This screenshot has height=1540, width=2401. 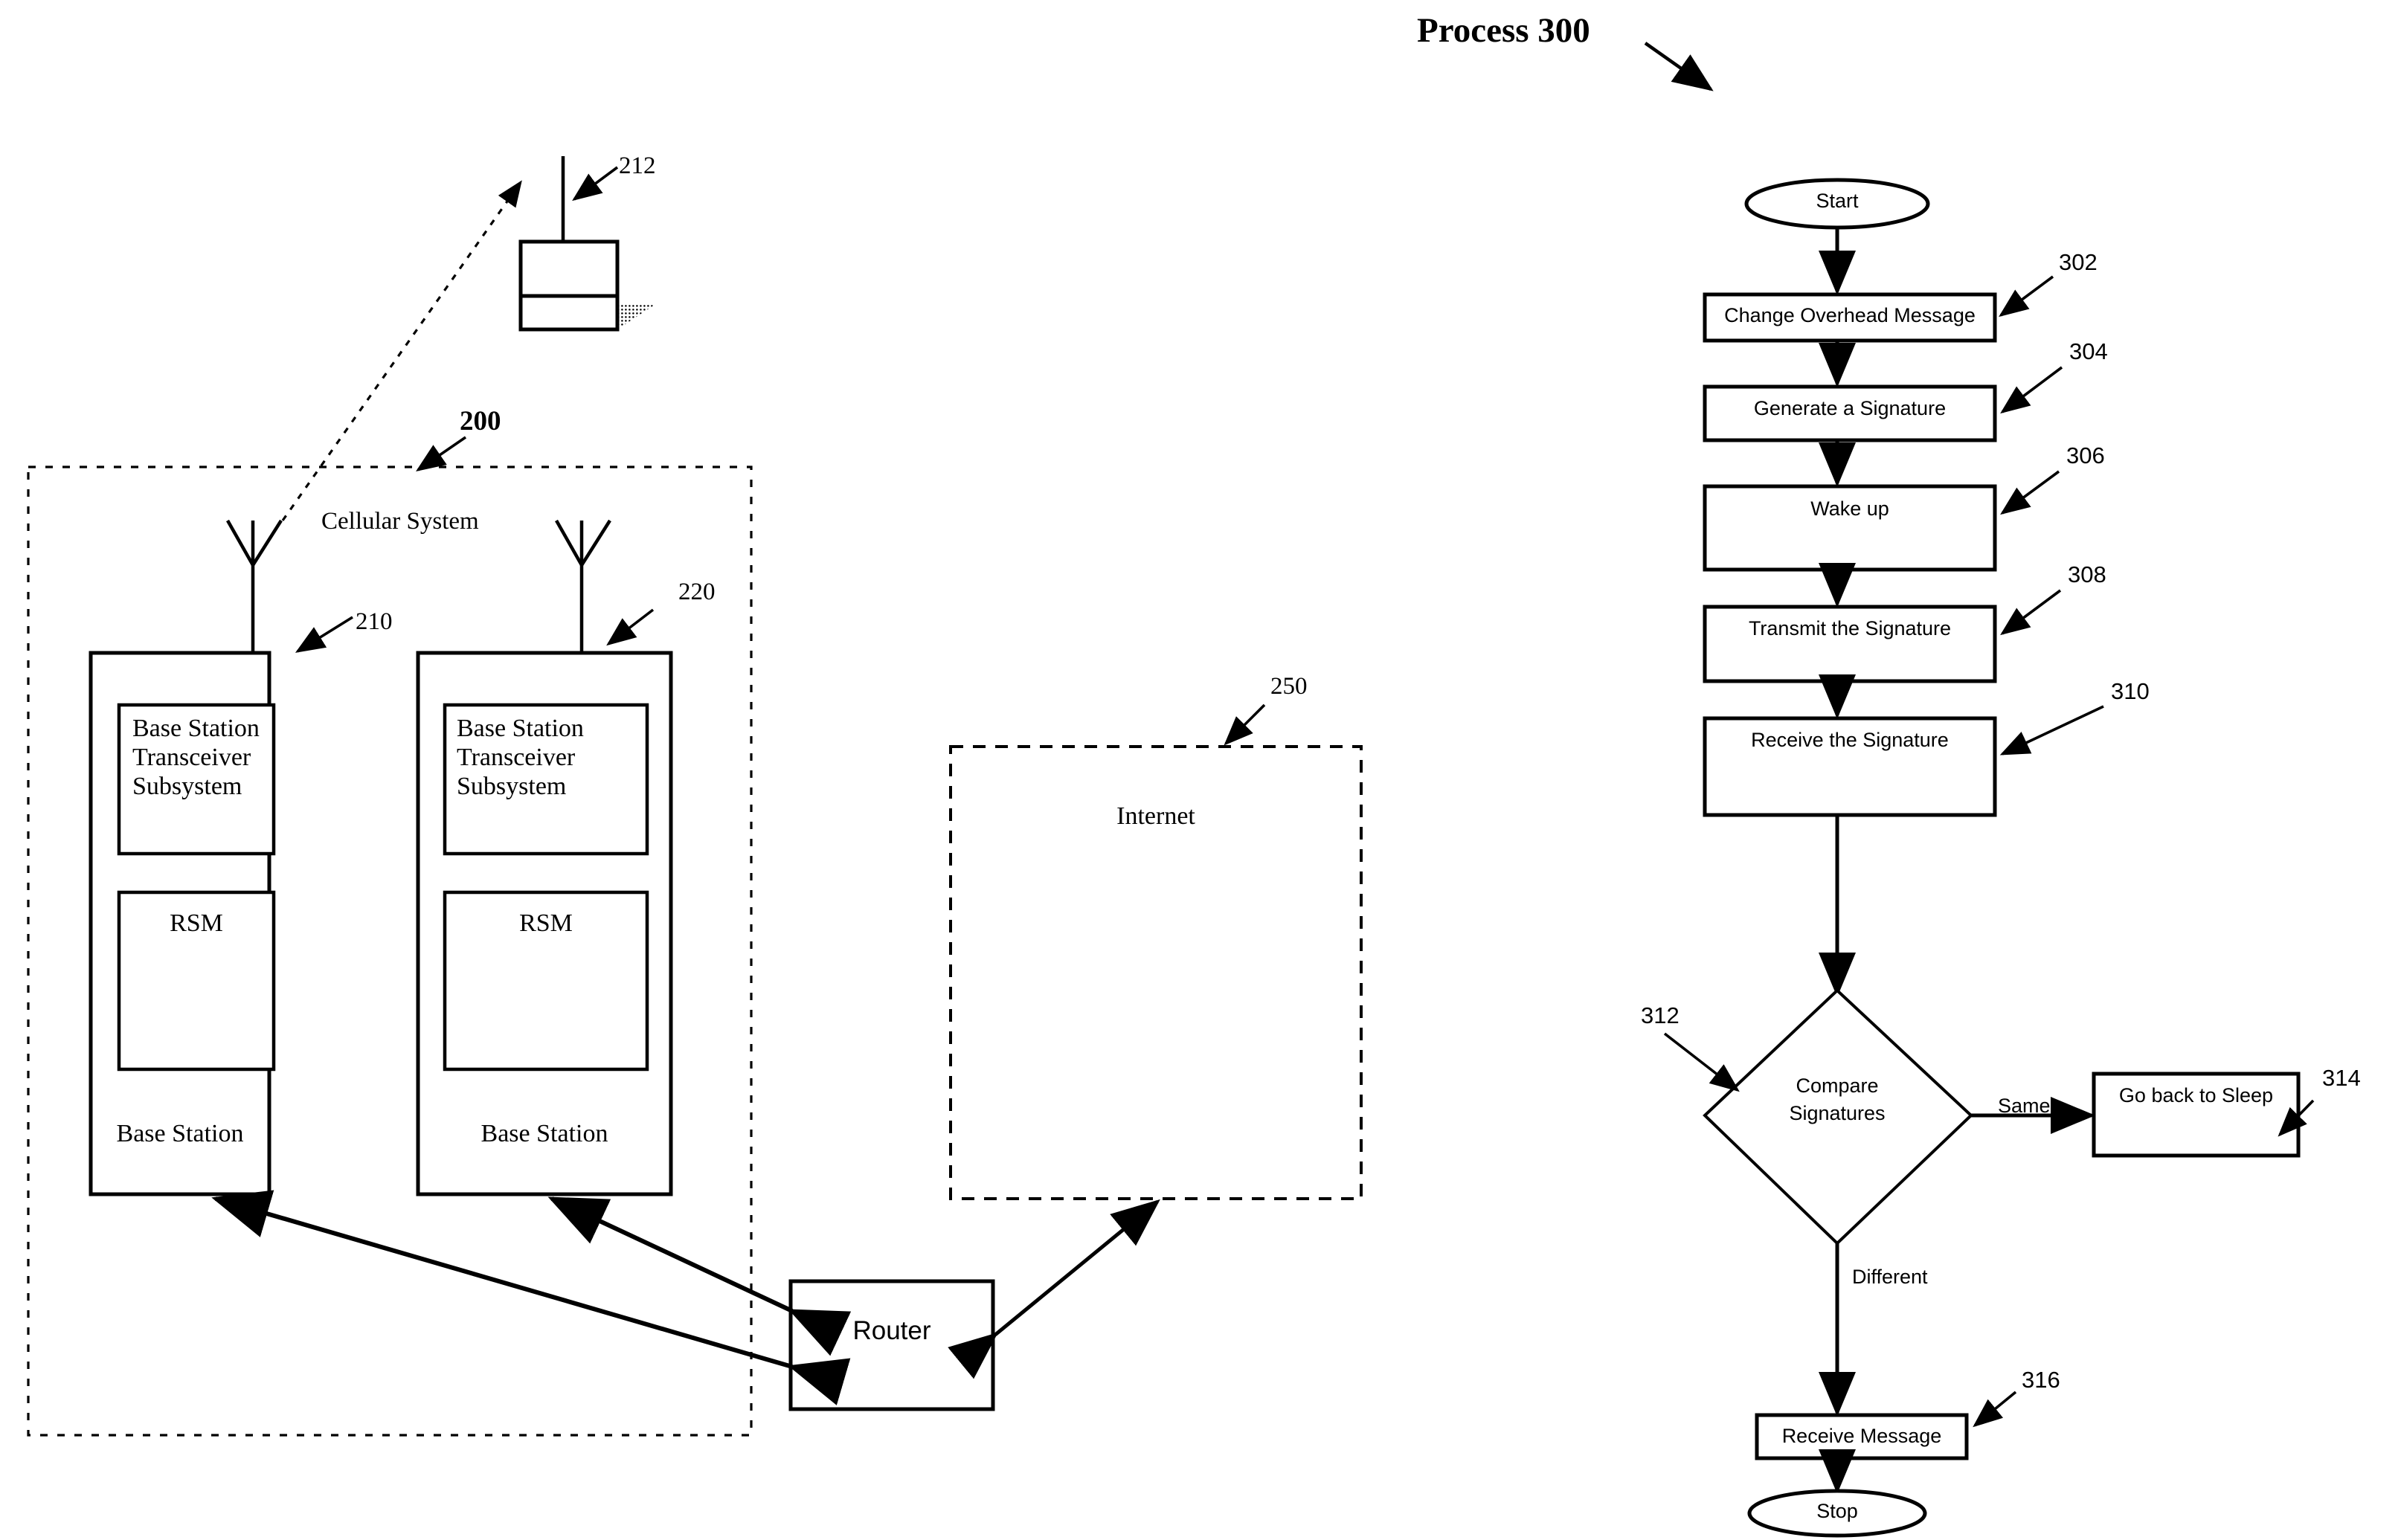 What do you see at coordinates (1850, 740) in the screenshot?
I see `step-310-label: Receive the Signature` at bounding box center [1850, 740].